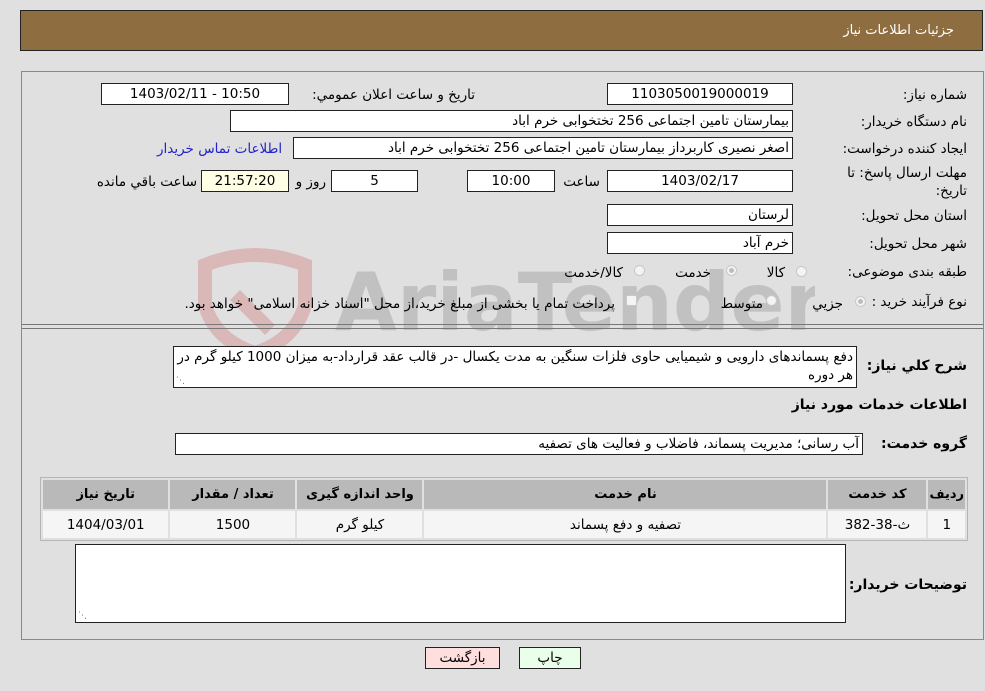 The height and width of the screenshot is (691, 985). I want to click on cell-quantity: 1500, so click(233, 524).